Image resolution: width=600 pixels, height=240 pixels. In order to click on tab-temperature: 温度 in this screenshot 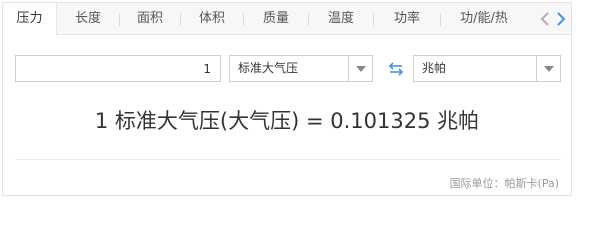, I will do `click(341, 18)`.